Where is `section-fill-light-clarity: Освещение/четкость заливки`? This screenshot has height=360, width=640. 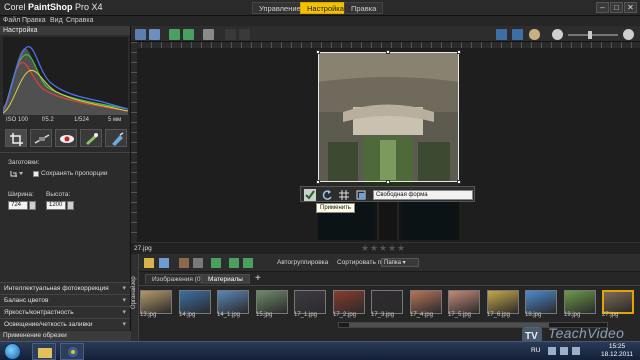 section-fill-light-clarity: Освещение/четкость заливки is located at coordinates (65, 324).